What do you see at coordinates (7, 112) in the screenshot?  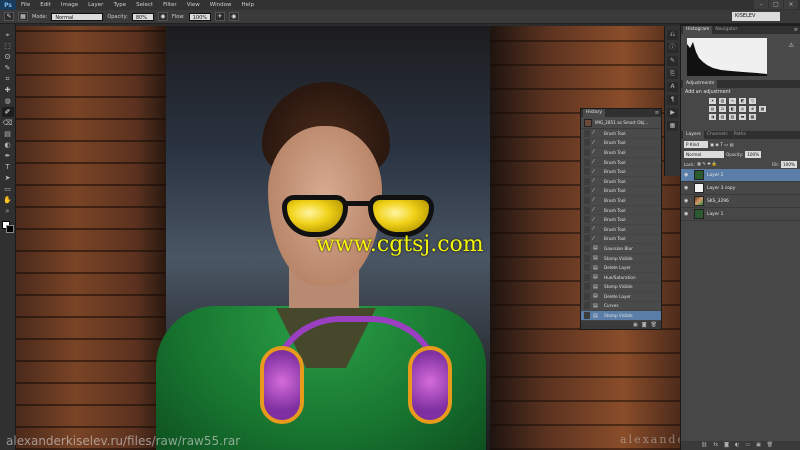 I see `brush-tool-icon: ✐` at bounding box center [7, 112].